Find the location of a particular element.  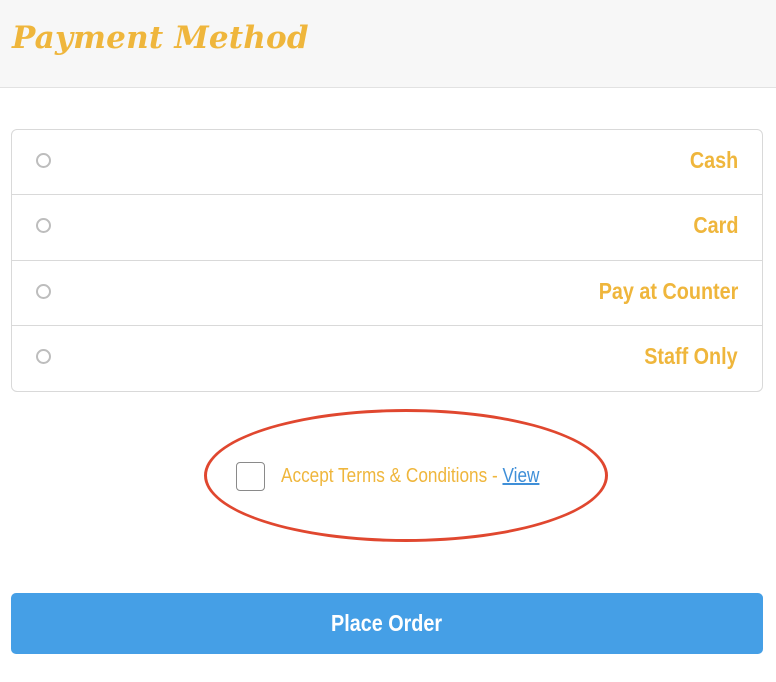

checkbox-unchecked-icon is located at coordinates (250, 476).